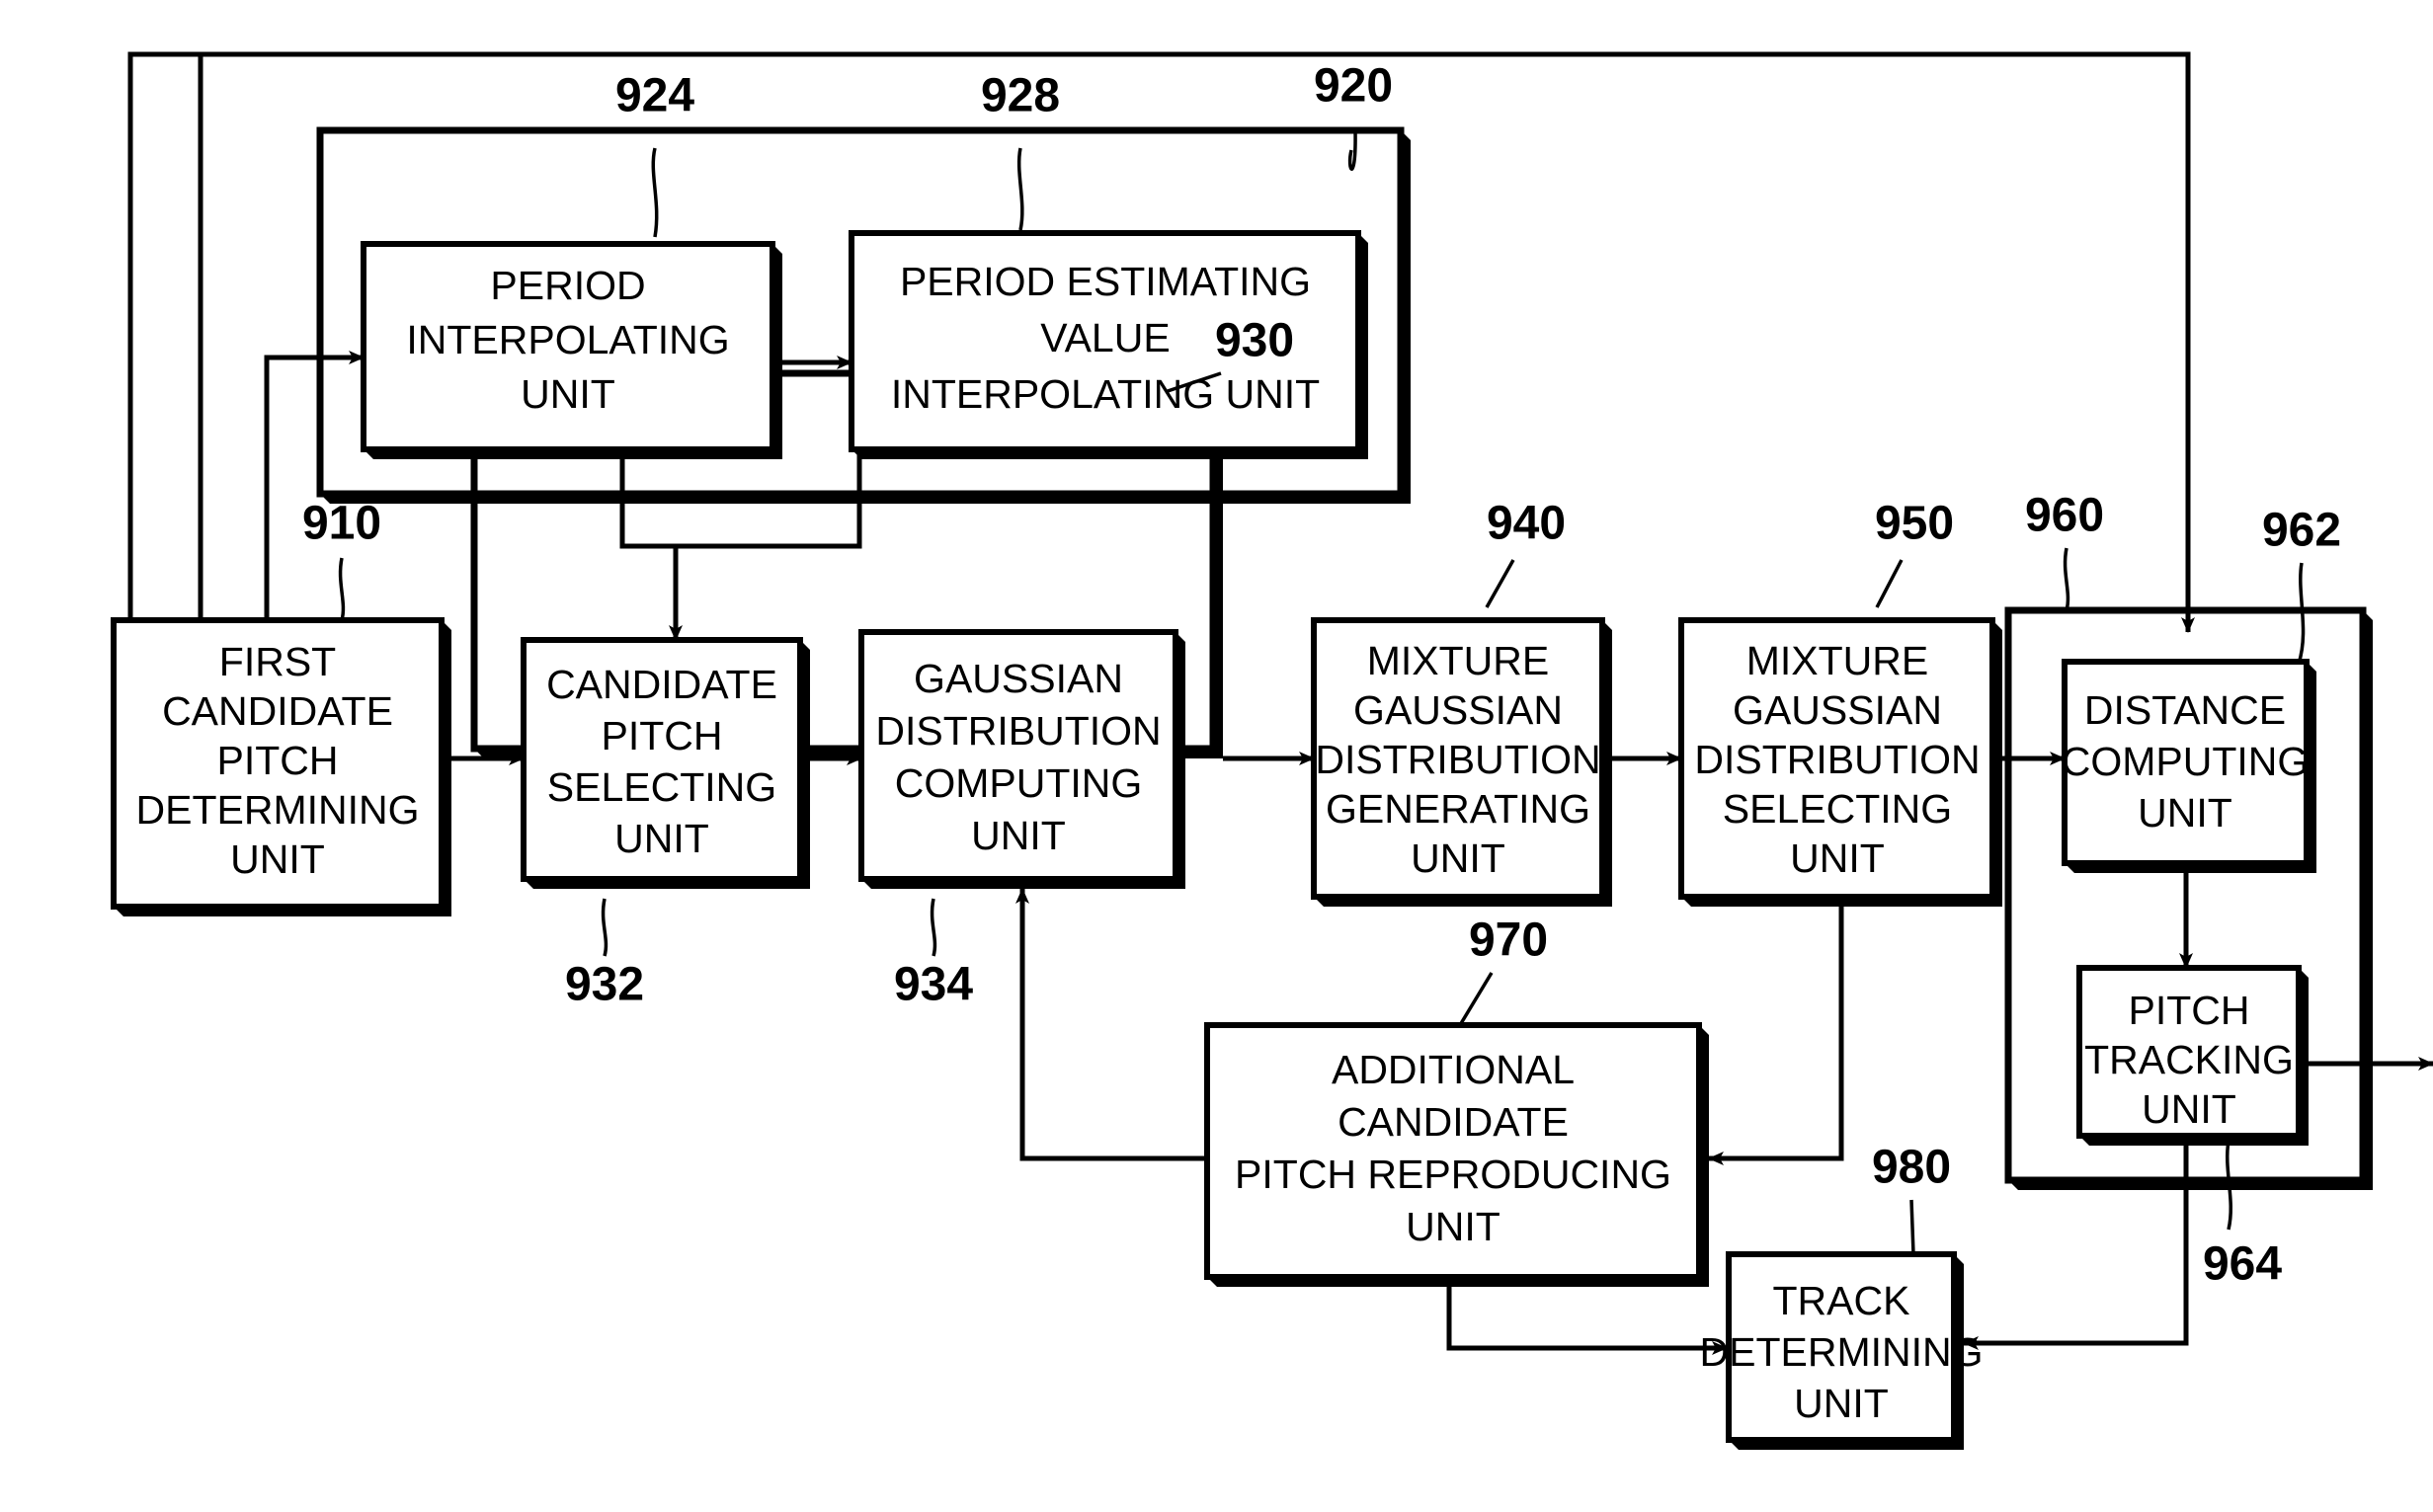 This screenshot has height=1512, width=2433. I want to click on block-924-line-3: UNIT, so click(568, 394).